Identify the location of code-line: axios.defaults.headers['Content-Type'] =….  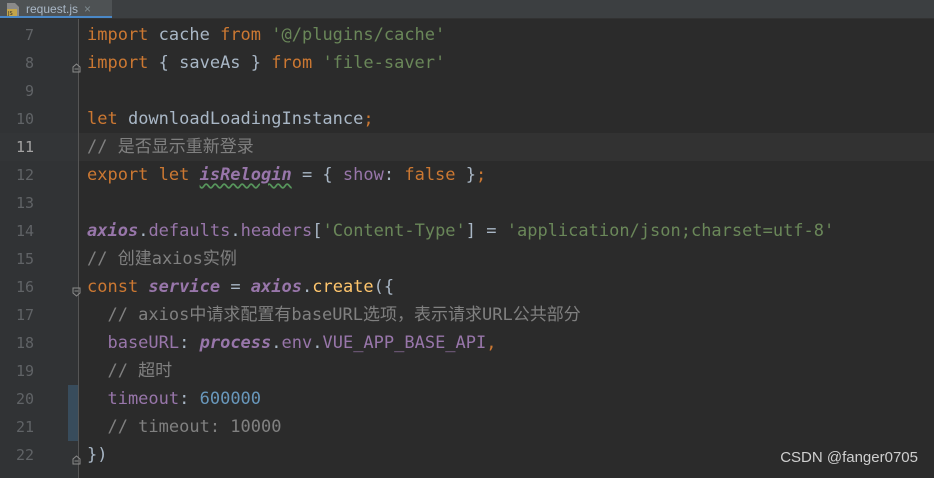
(460, 231).